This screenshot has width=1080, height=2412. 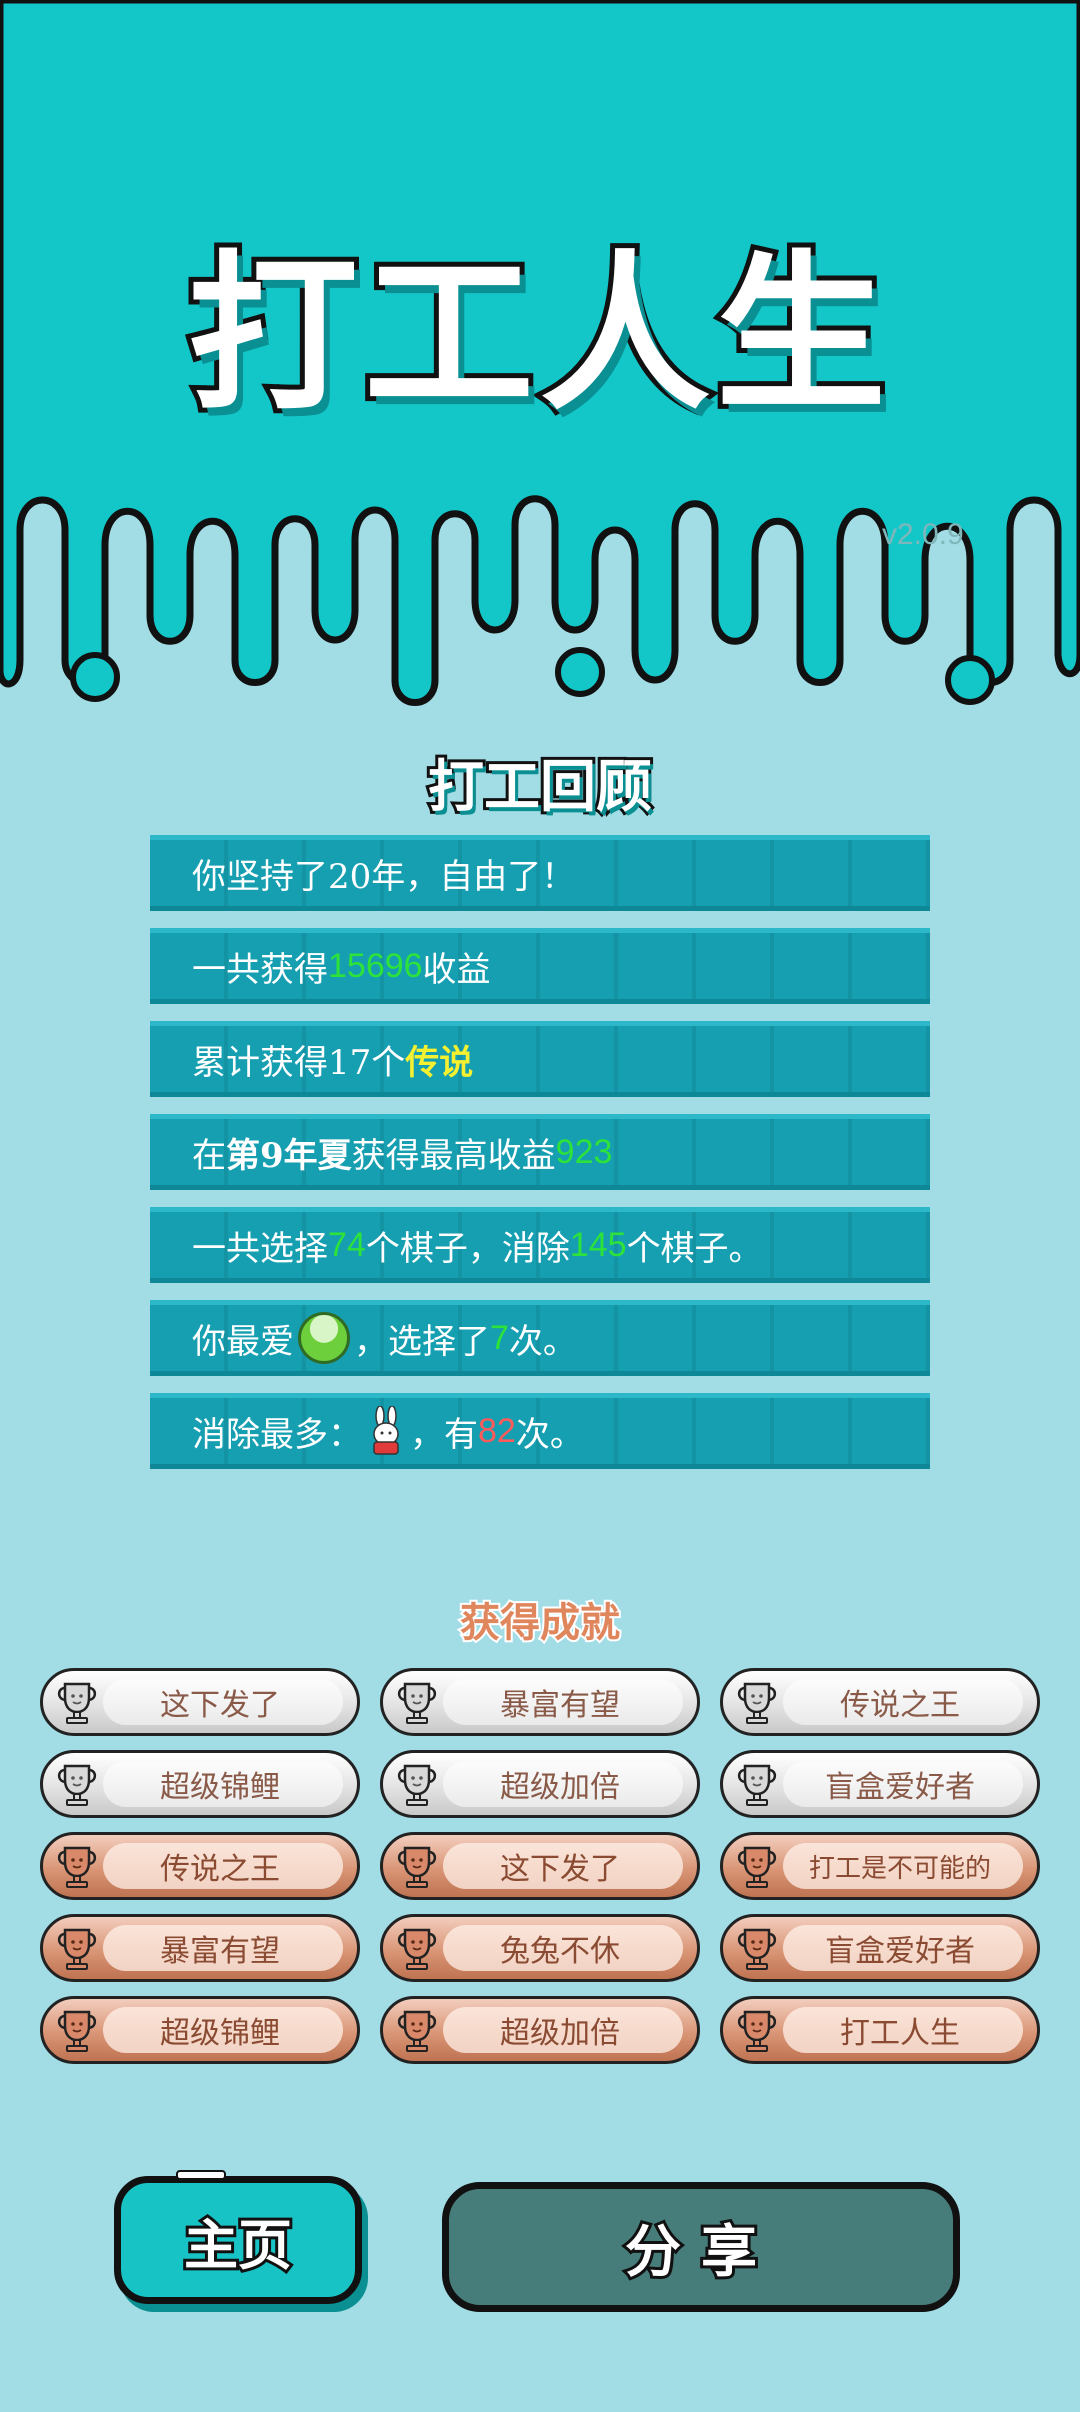 What do you see at coordinates (324, 1338) in the screenshot?
I see `favorite-piece-icon` at bounding box center [324, 1338].